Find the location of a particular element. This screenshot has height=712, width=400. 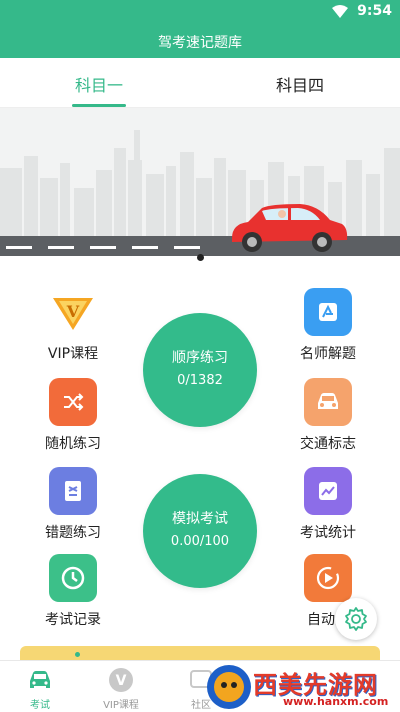

clock-icon is located at coordinates (73, 578).